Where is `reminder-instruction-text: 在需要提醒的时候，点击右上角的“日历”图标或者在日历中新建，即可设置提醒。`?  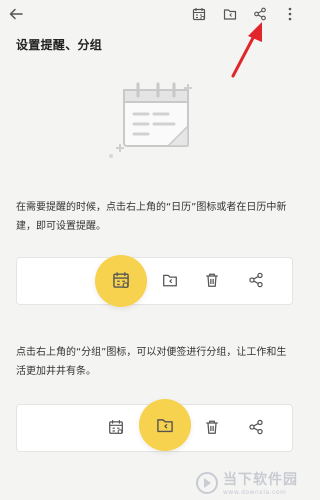 reminder-instruction-text: 在需要提醒的时候，点击右上角的“日历”图标或者在日历中新建，即可设置提醒。 is located at coordinates (151, 217).